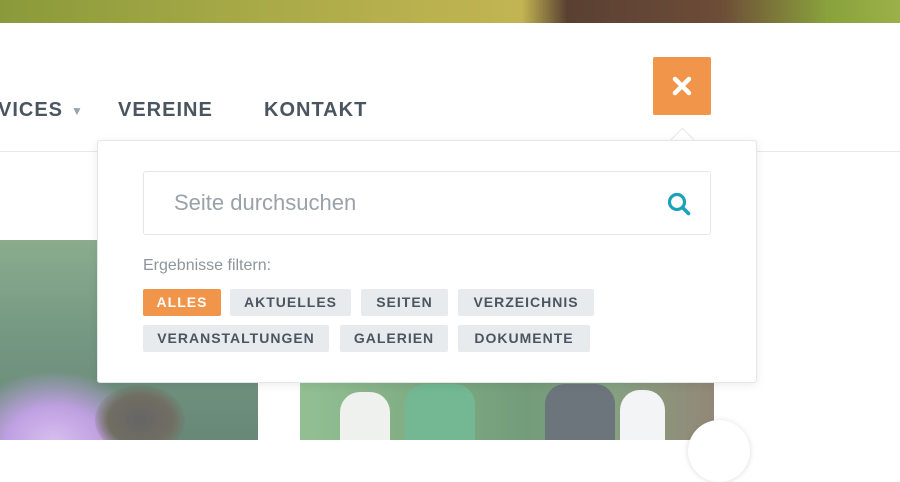 Image resolution: width=900 pixels, height=482 pixels. What do you see at coordinates (526, 302) in the screenshot?
I see `filter-chip-verzeichnis: VERZEICHNIS` at bounding box center [526, 302].